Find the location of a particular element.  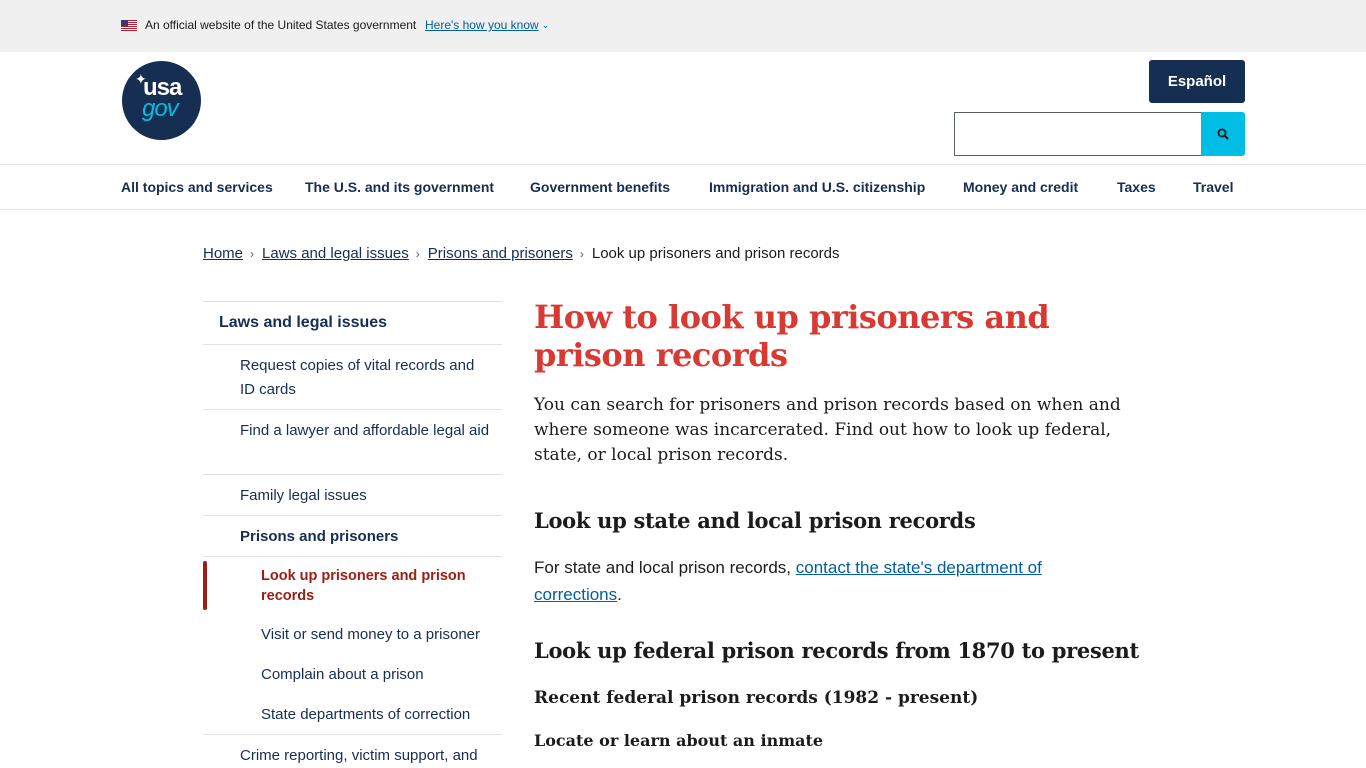

sidenav-item-prisons: Prisons and prisoners is located at coordinates (352, 535).